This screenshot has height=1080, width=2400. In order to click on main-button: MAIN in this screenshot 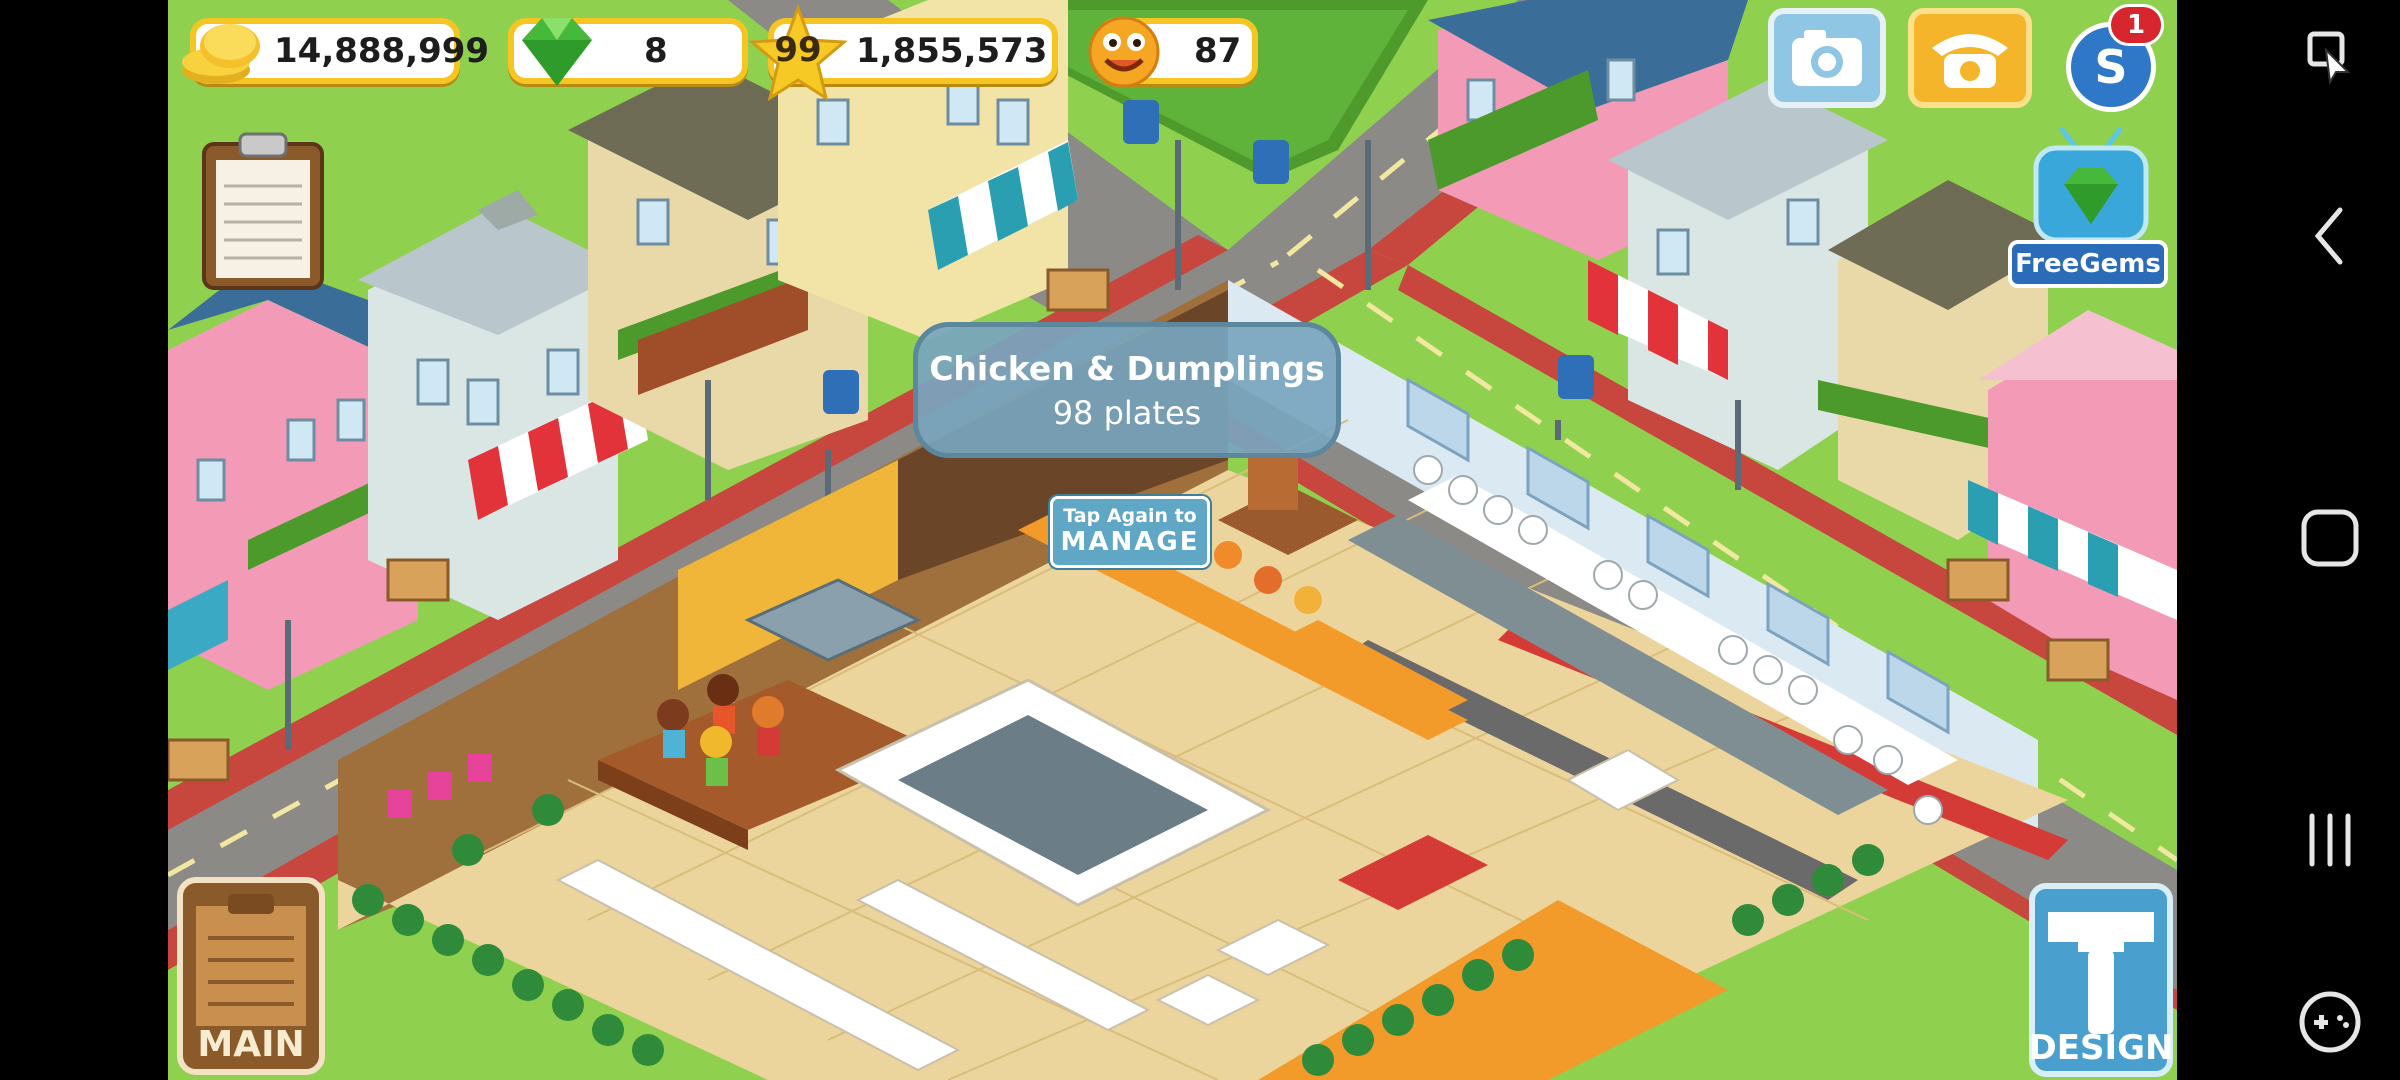, I will do `click(251, 976)`.